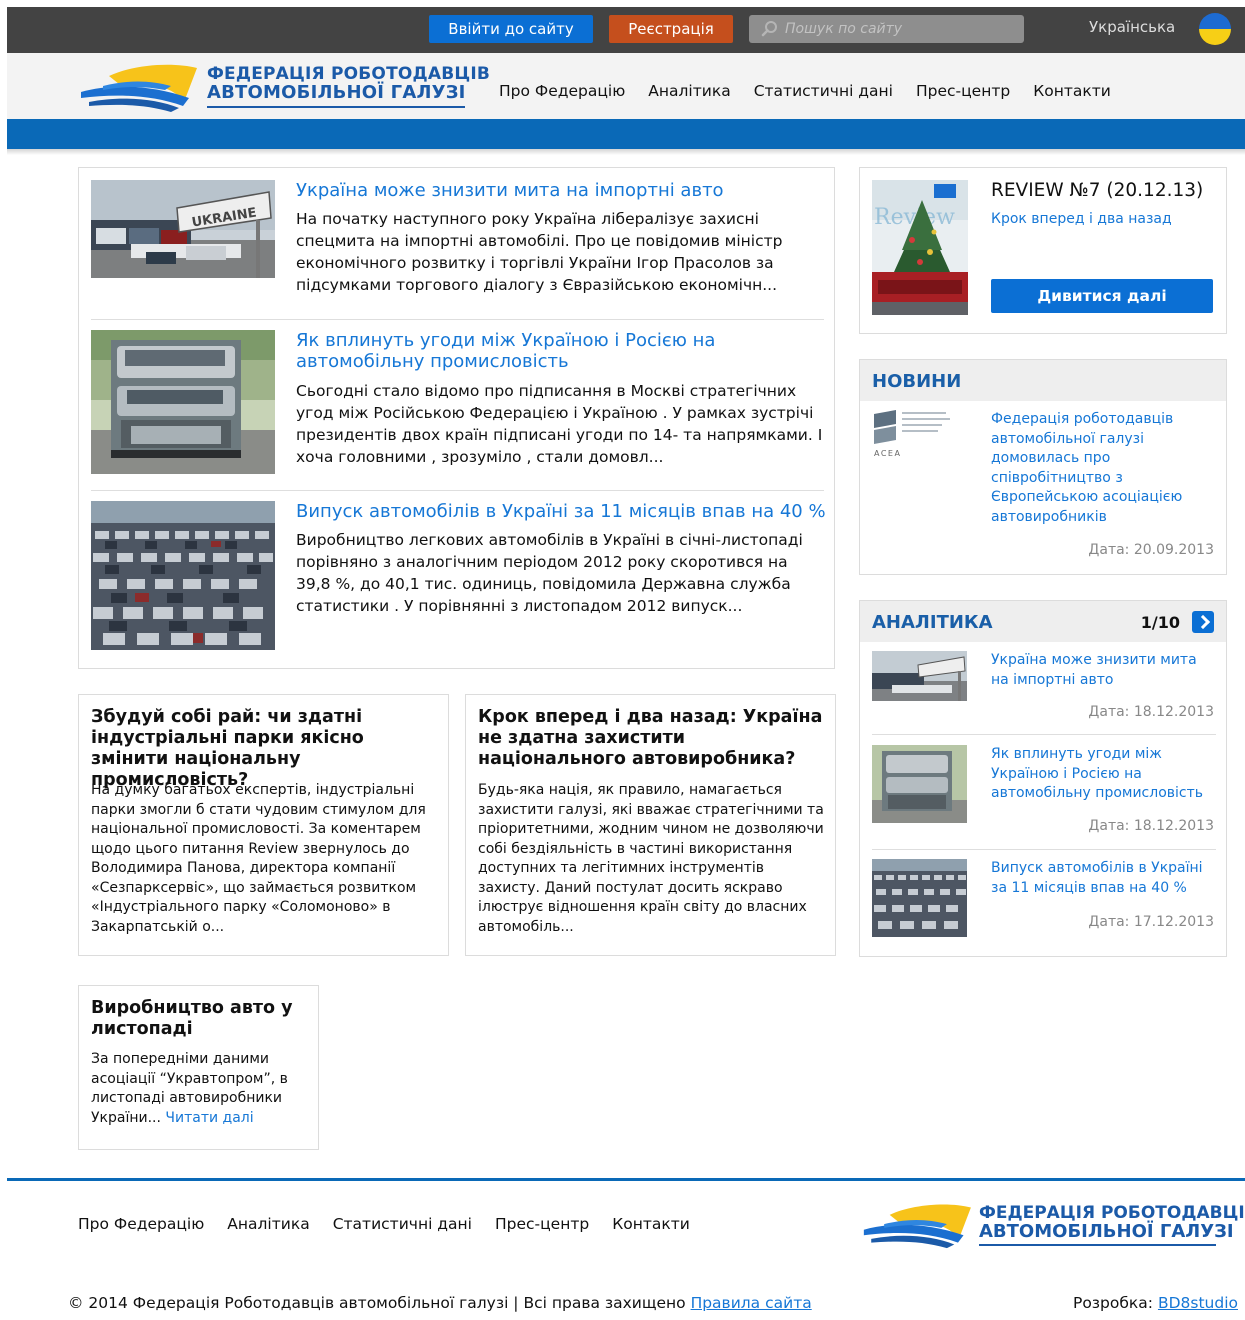 The height and width of the screenshot is (1320, 1245). I want to click on analytics-pager: 1/10, so click(1177, 622).